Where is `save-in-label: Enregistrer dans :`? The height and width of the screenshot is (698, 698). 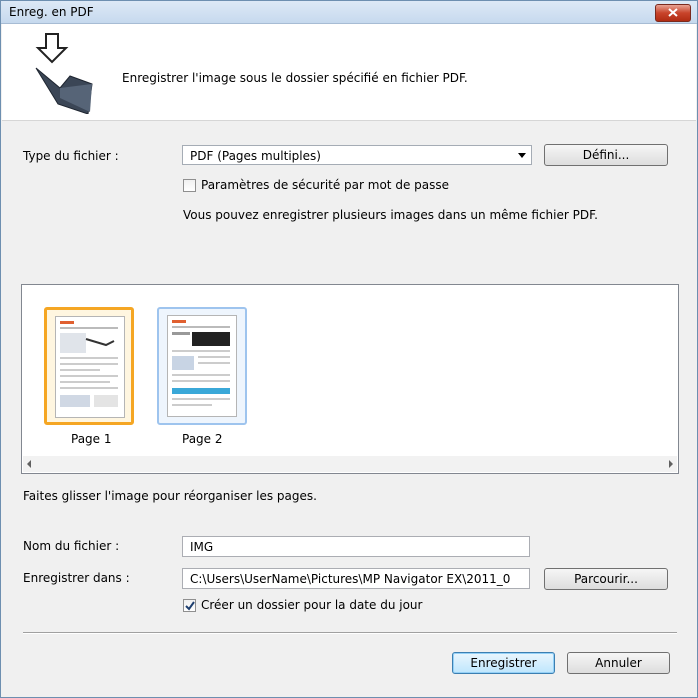
save-in-label: Enregistrer dans : is located at coordinates (76, 578).